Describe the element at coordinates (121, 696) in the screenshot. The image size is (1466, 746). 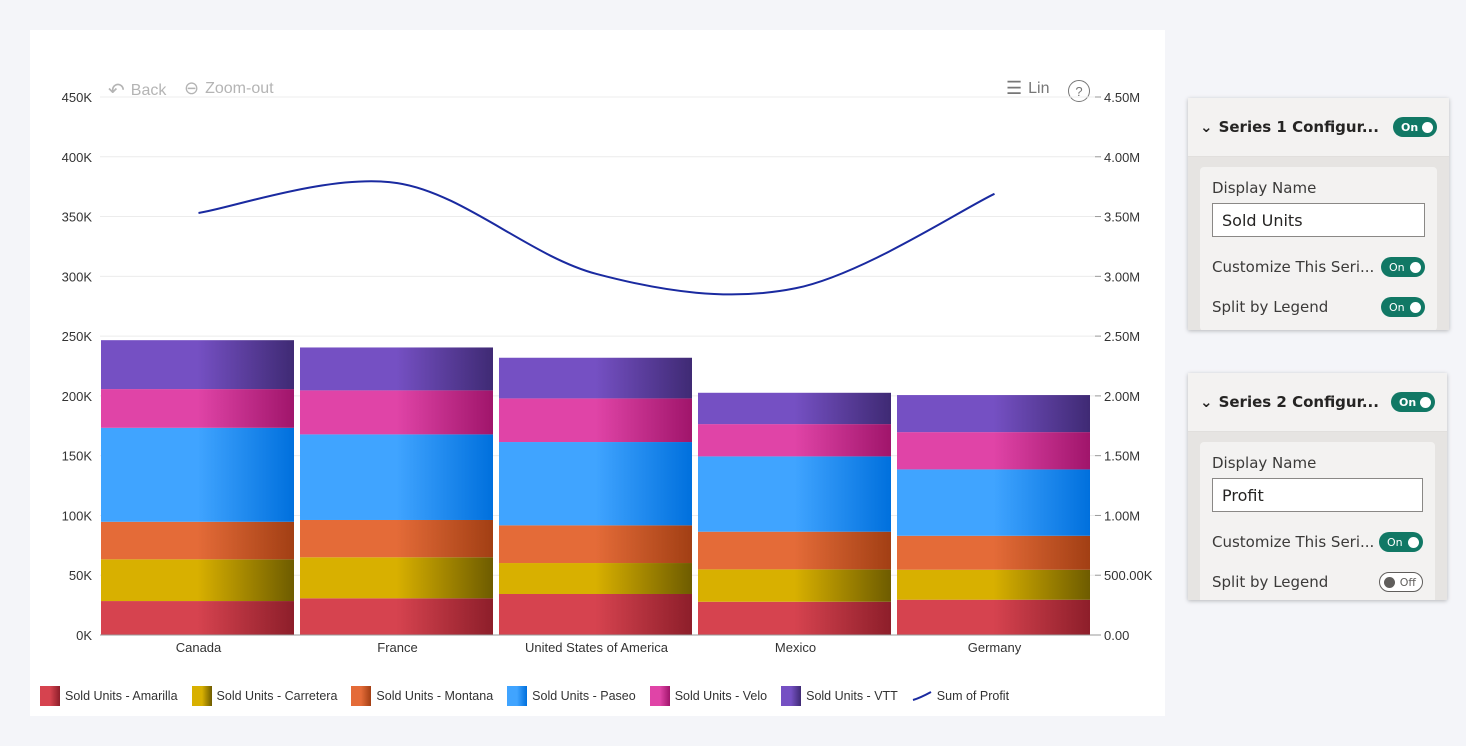
I see `legend-label: Sold Units - Amarilla` at that location.